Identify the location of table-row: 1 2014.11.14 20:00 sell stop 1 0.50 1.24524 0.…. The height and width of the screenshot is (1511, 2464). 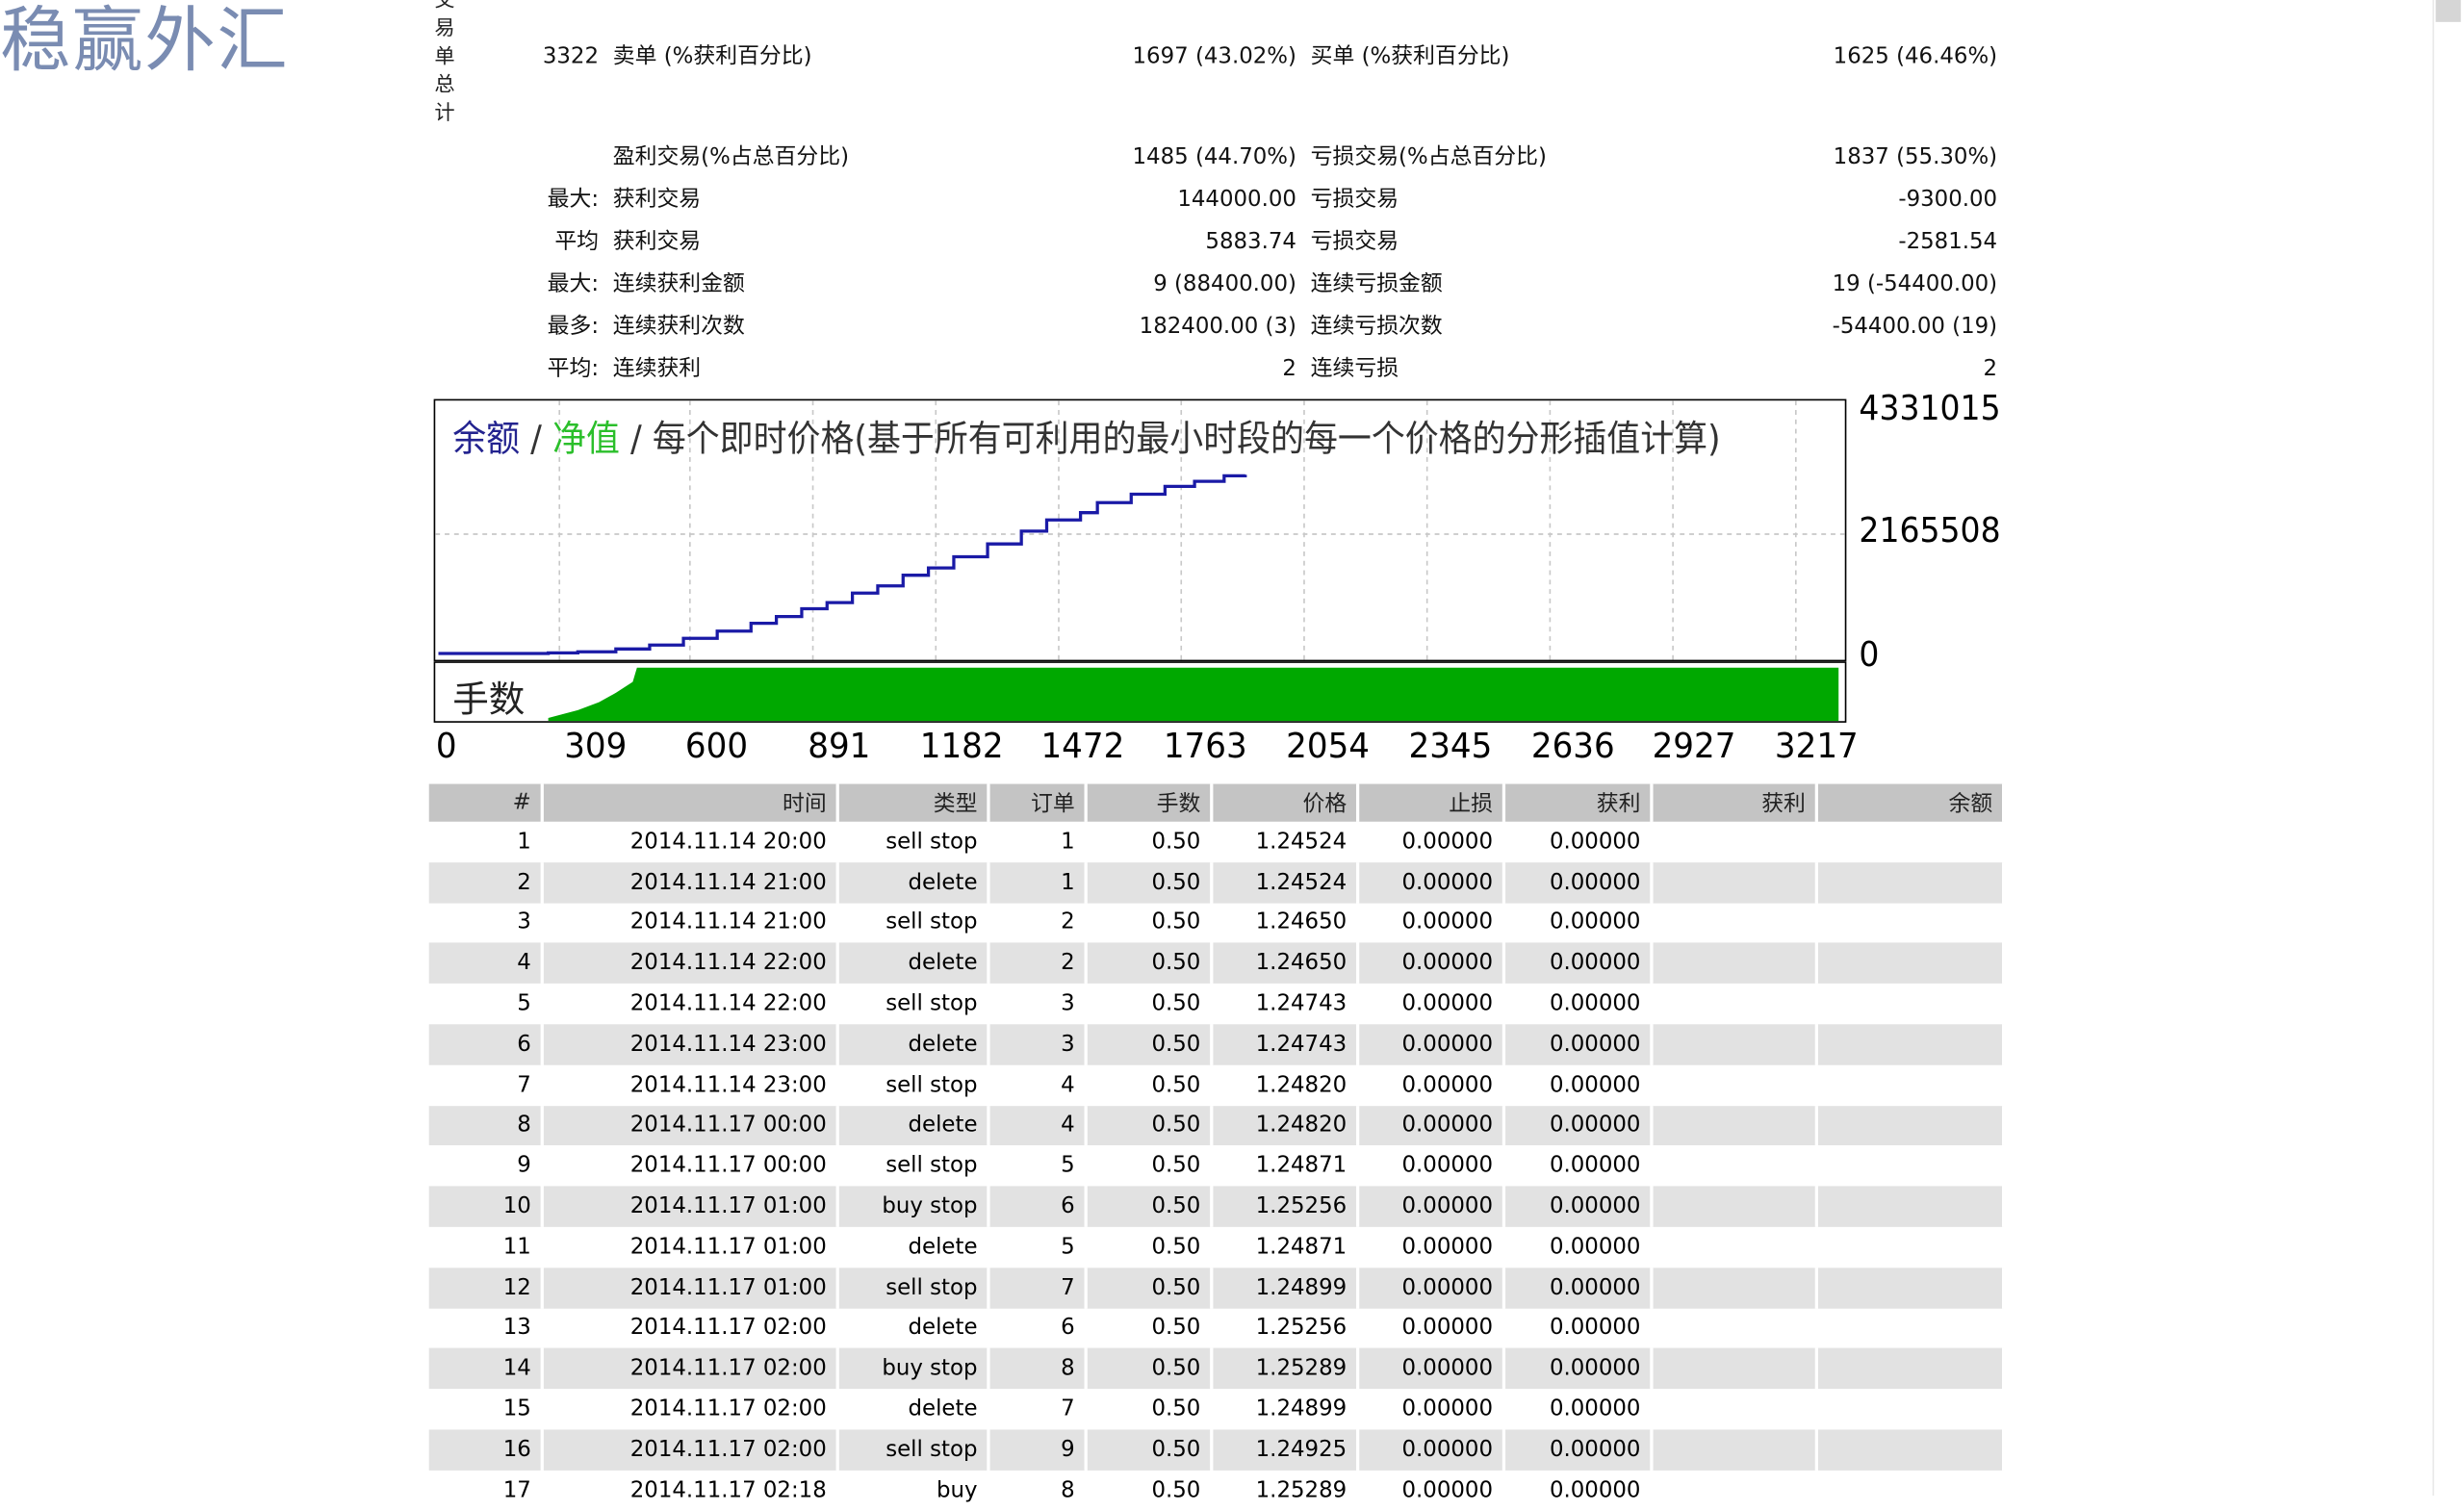
(1217, 841).